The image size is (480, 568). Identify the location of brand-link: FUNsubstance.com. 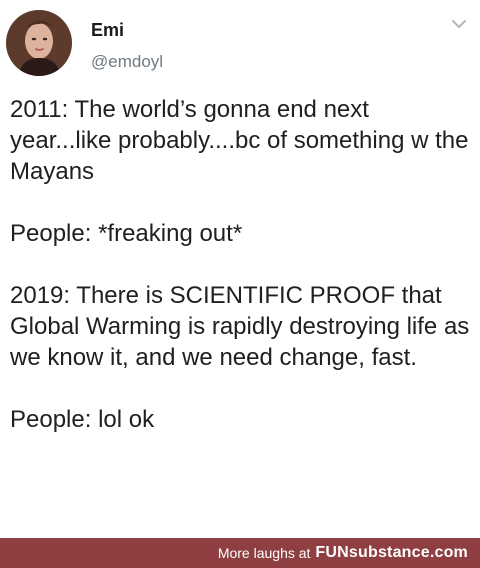
(391, 553).